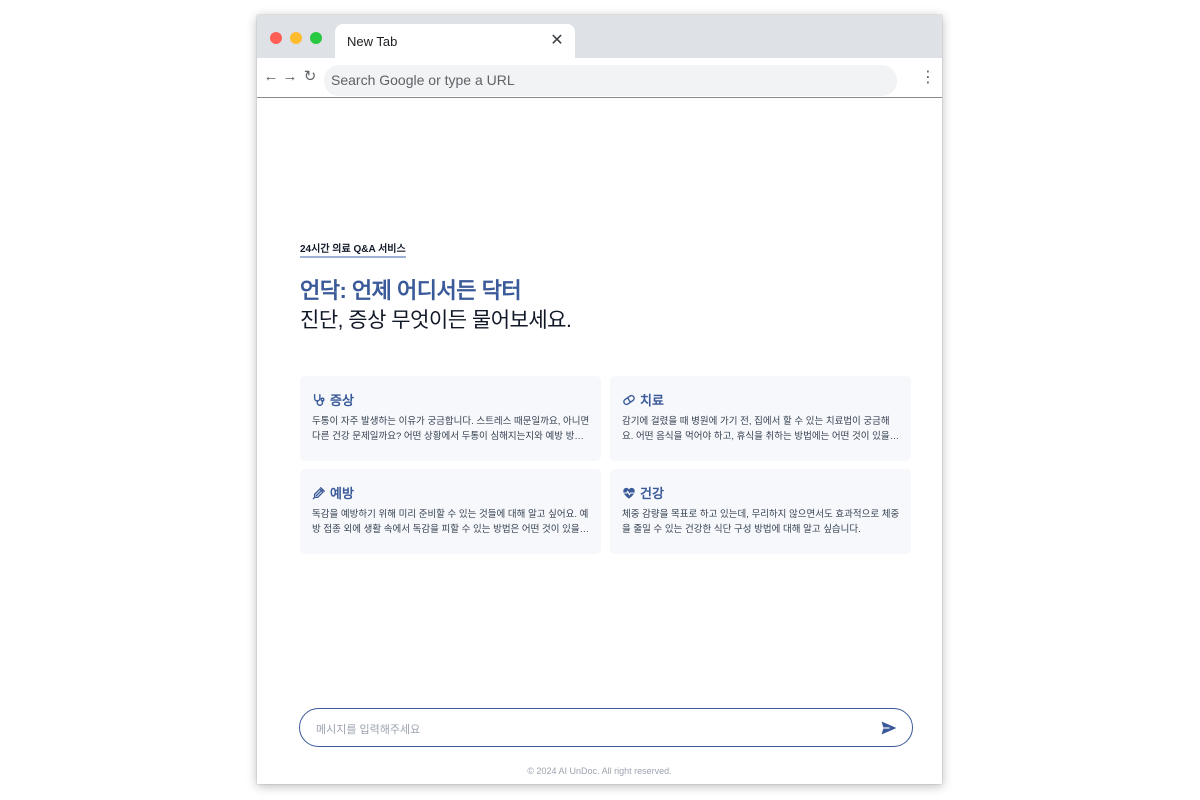 The height and width of the screenshot is (800, 1200). I want to click on stethoscope-icon, so click(319, 400).